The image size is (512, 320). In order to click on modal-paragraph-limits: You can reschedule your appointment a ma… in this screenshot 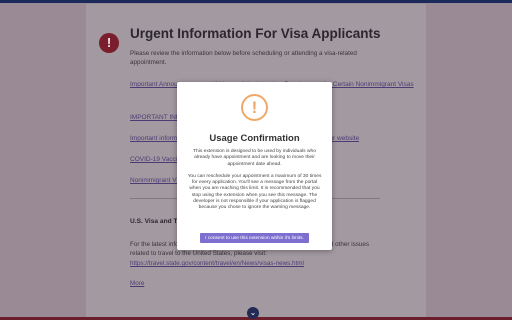, I will do `click(254, 192)`.